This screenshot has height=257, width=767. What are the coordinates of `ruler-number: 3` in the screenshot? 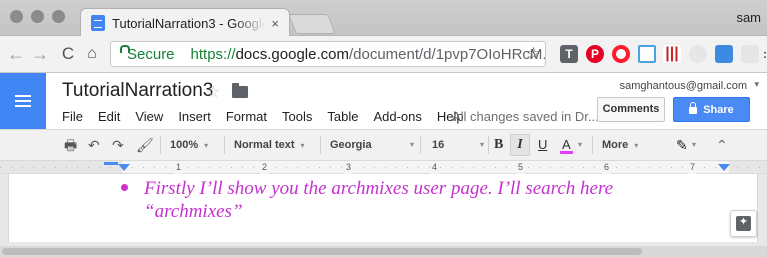 It's located at (349, 167).